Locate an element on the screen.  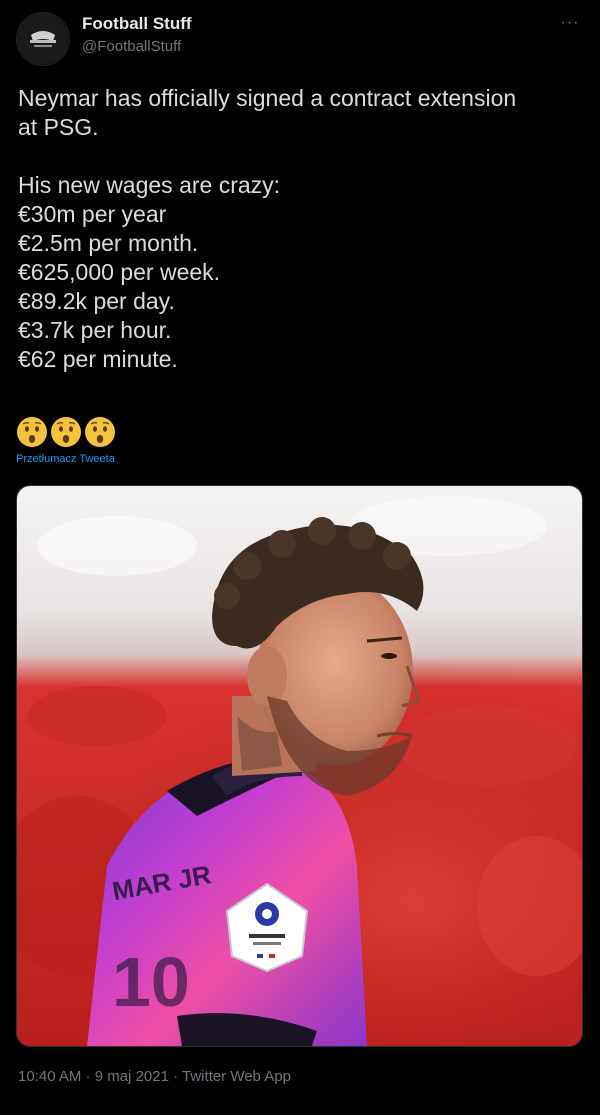
emoji-row is located at coordinates (66, 432).